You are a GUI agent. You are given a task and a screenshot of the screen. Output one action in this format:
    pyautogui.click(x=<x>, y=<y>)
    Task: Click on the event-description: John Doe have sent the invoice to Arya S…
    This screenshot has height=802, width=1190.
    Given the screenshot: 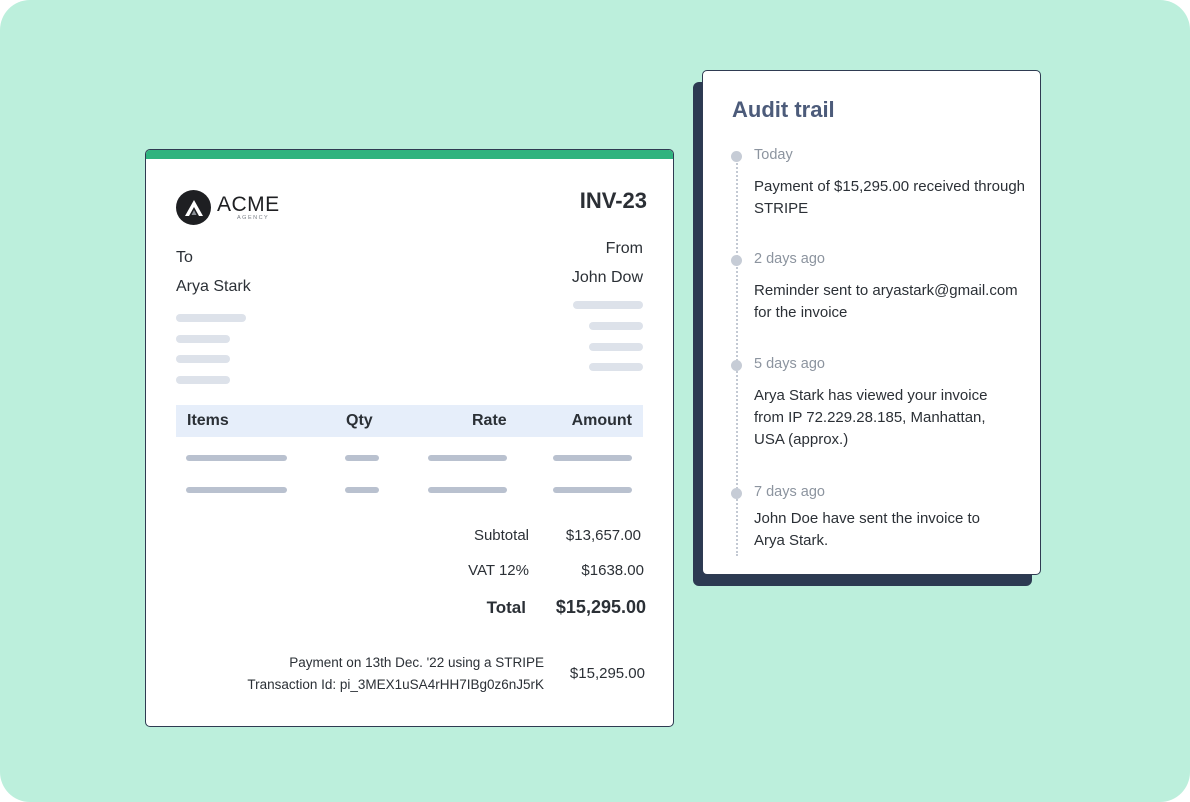 What is the action you would take?
    pyautogui.click(x=867, y=529)
    